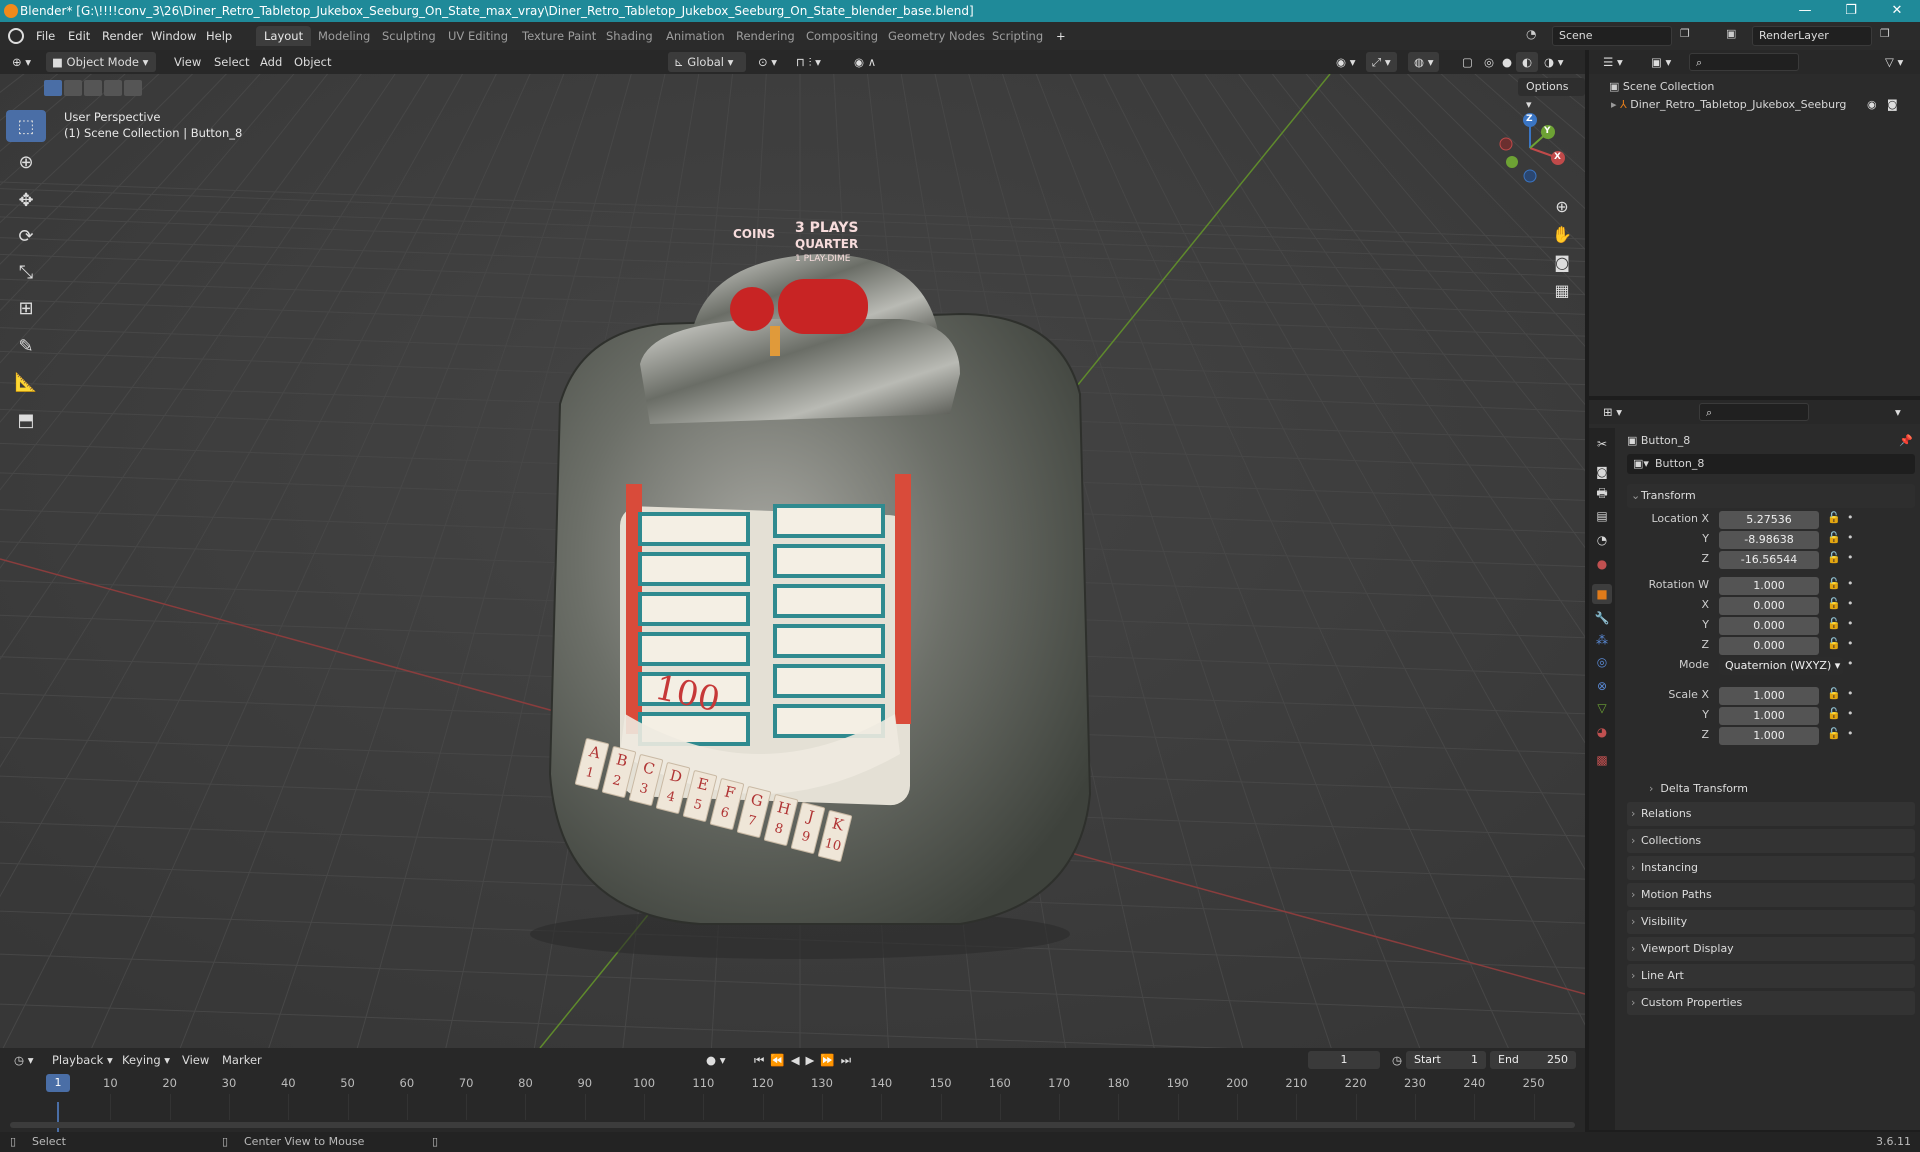 The height and width of the screenshot is (1152, 1920). Describe the element at coordinates (26, 382) in the screenshot. I see `measure-icon: 📐` at that location.